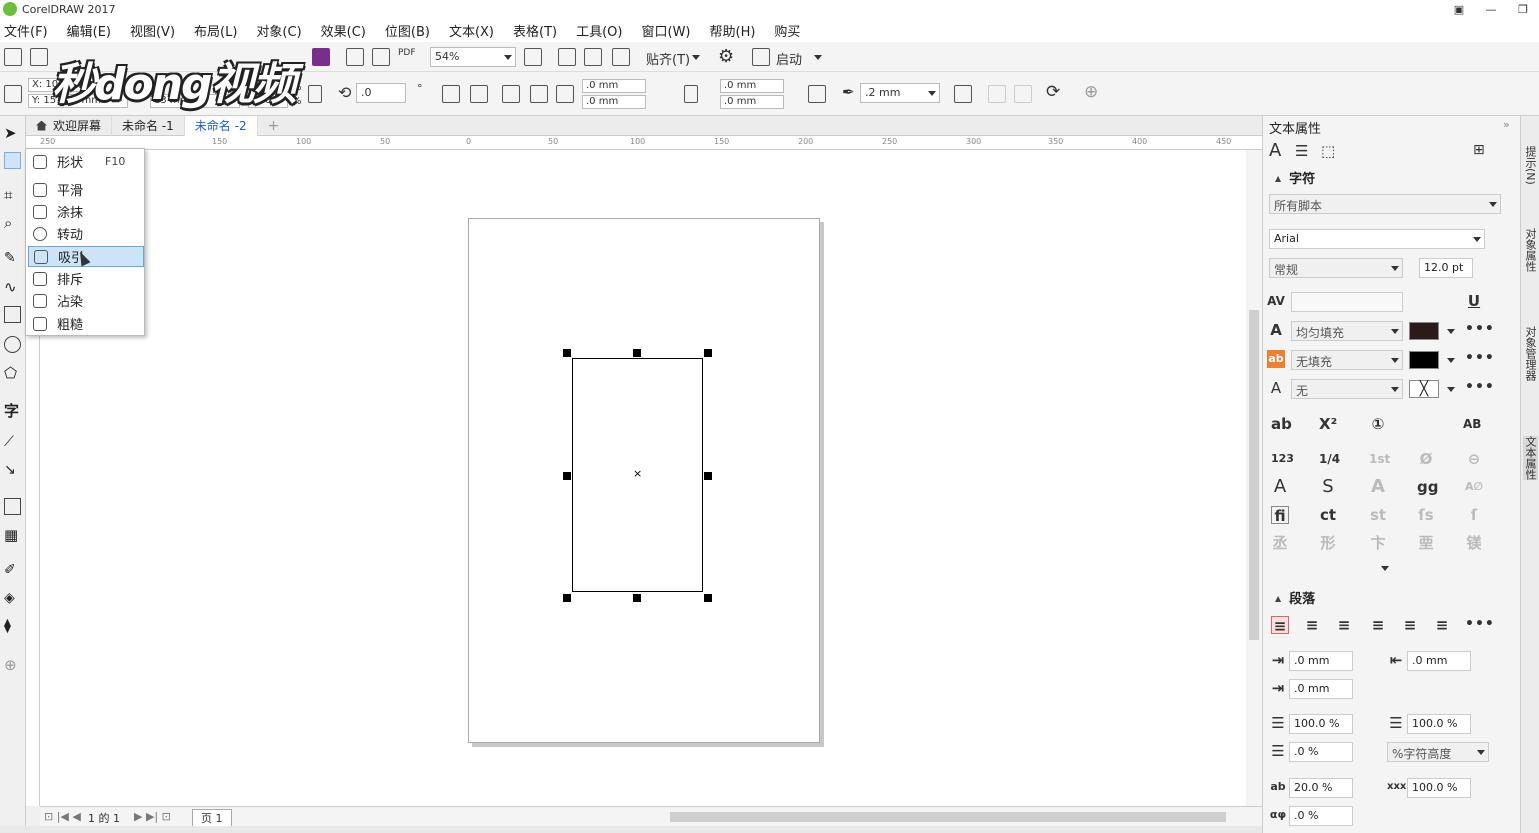  Describe the element at coordinates (1321, 689) in the screenshot. I see `first-line-indent-field: .0 mm` at that location.